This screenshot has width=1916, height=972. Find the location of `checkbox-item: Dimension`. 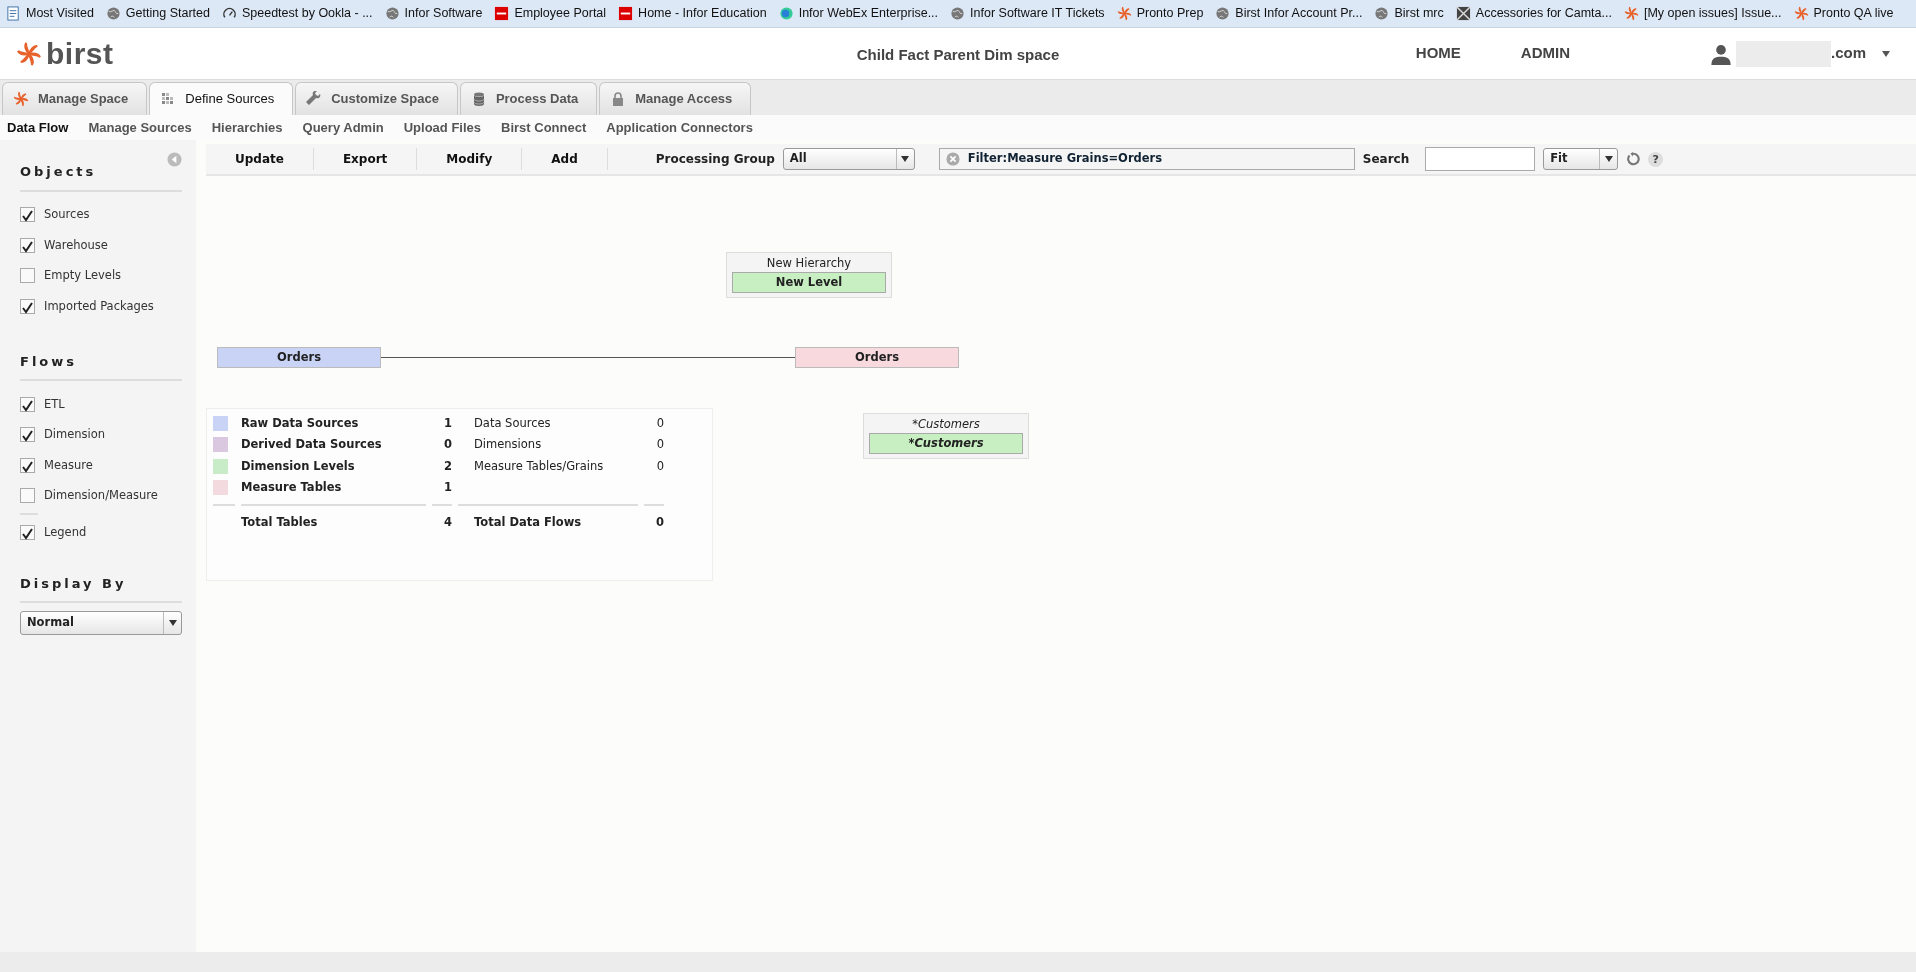

checkbox-item: Dimension is located at coordinates (101, 434).